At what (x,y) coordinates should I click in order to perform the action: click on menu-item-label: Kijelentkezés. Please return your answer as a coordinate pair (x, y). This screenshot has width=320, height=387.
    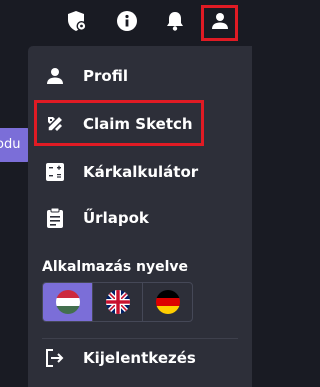
    Looking at the image, I should click on (139, 358).